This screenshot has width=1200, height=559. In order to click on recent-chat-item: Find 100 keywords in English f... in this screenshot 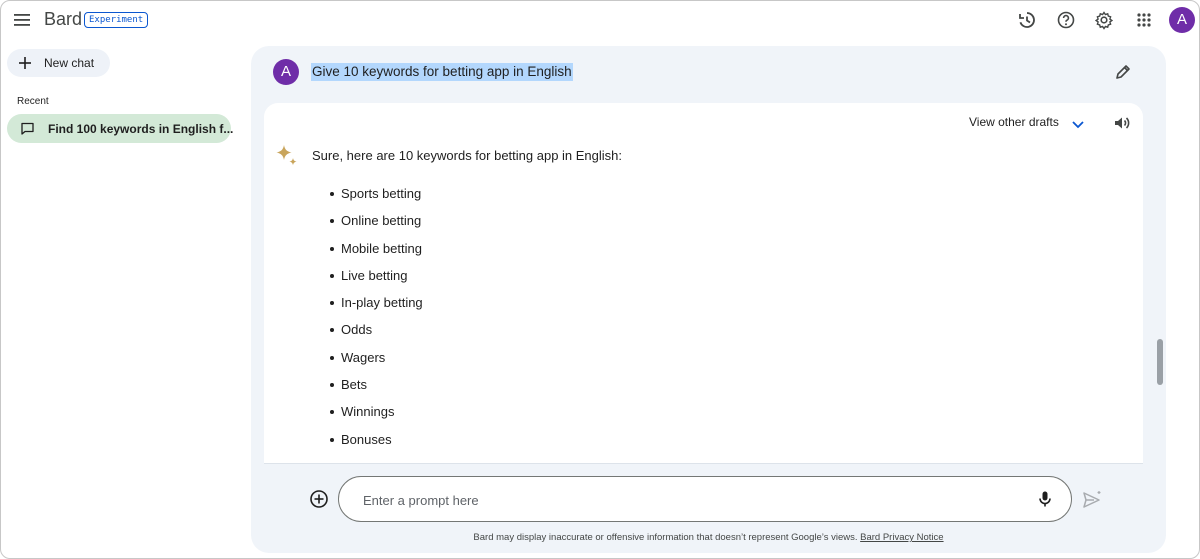, I will do `click(120, 128)`.